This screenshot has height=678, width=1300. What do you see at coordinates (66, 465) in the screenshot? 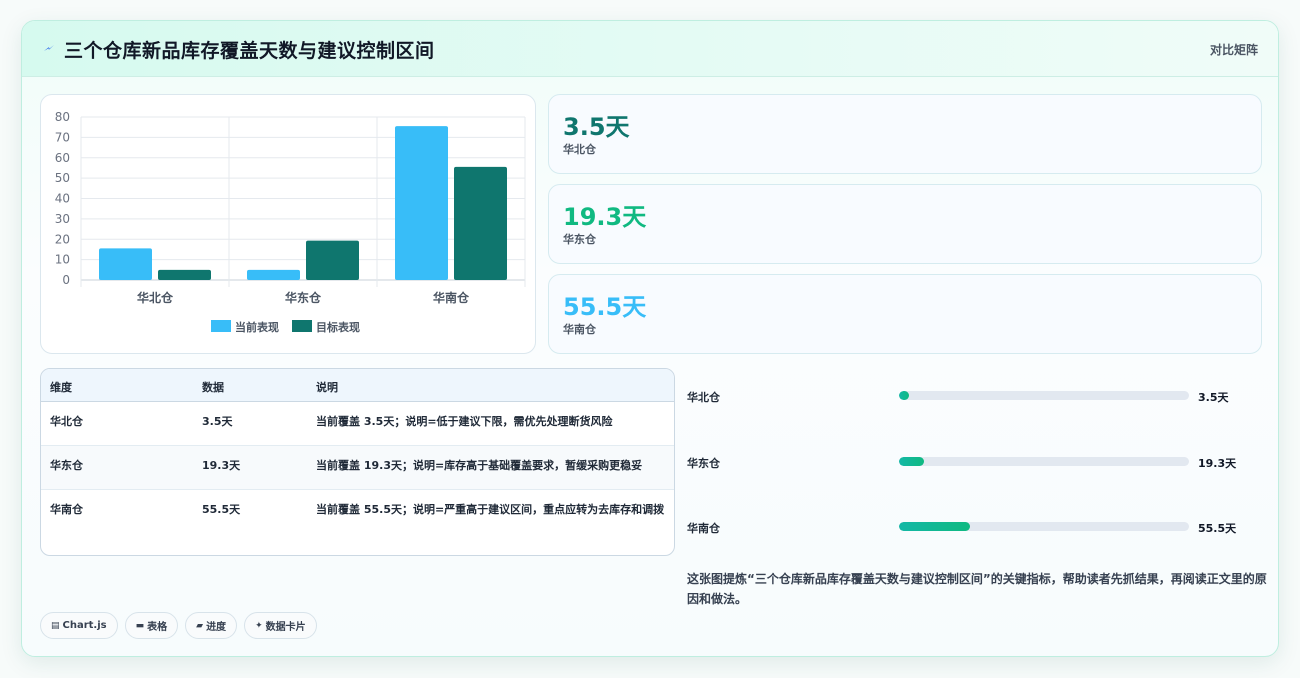
I see `table-cell-dimension: 华东仓` at bounding box center [66, 465].